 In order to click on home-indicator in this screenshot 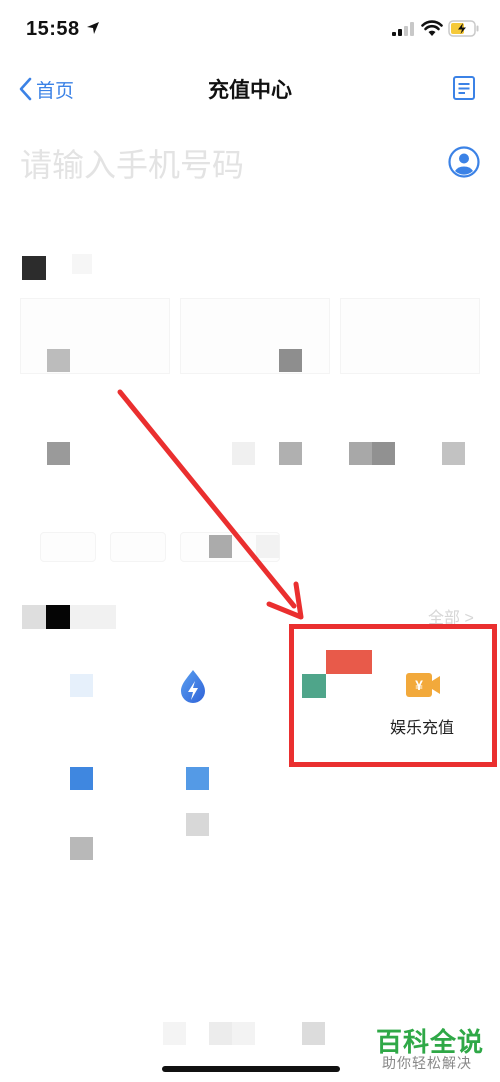, I will do `click(251, 1069)`.